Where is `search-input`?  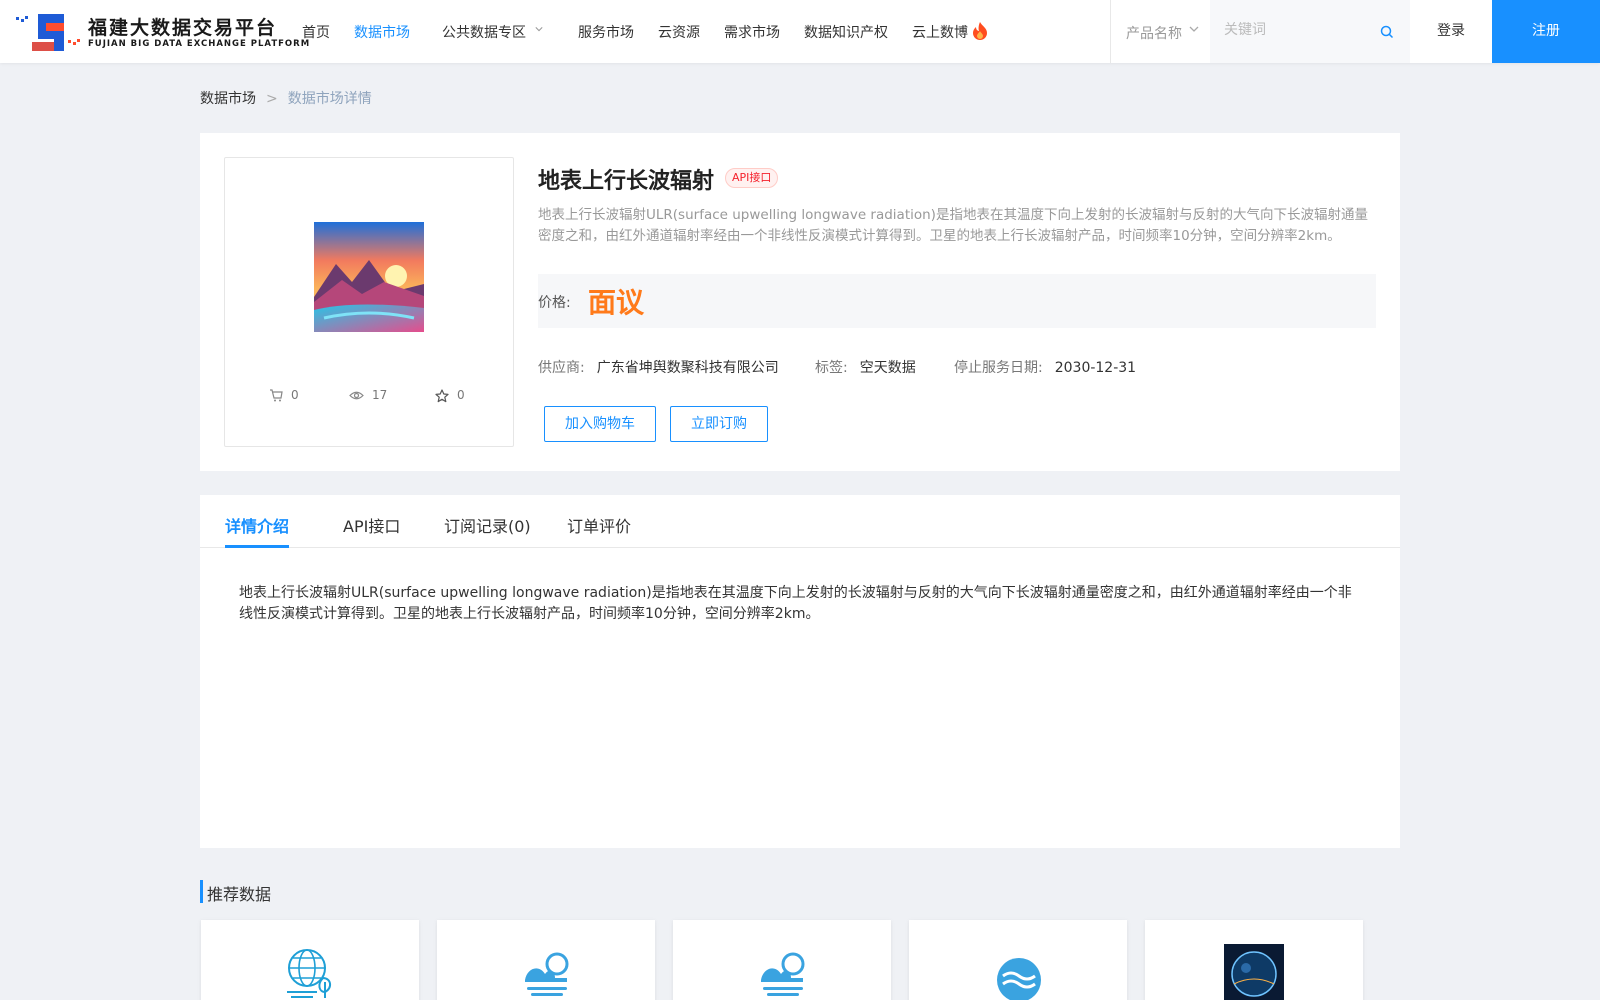 search-input is located at coordinates (1294, 30).